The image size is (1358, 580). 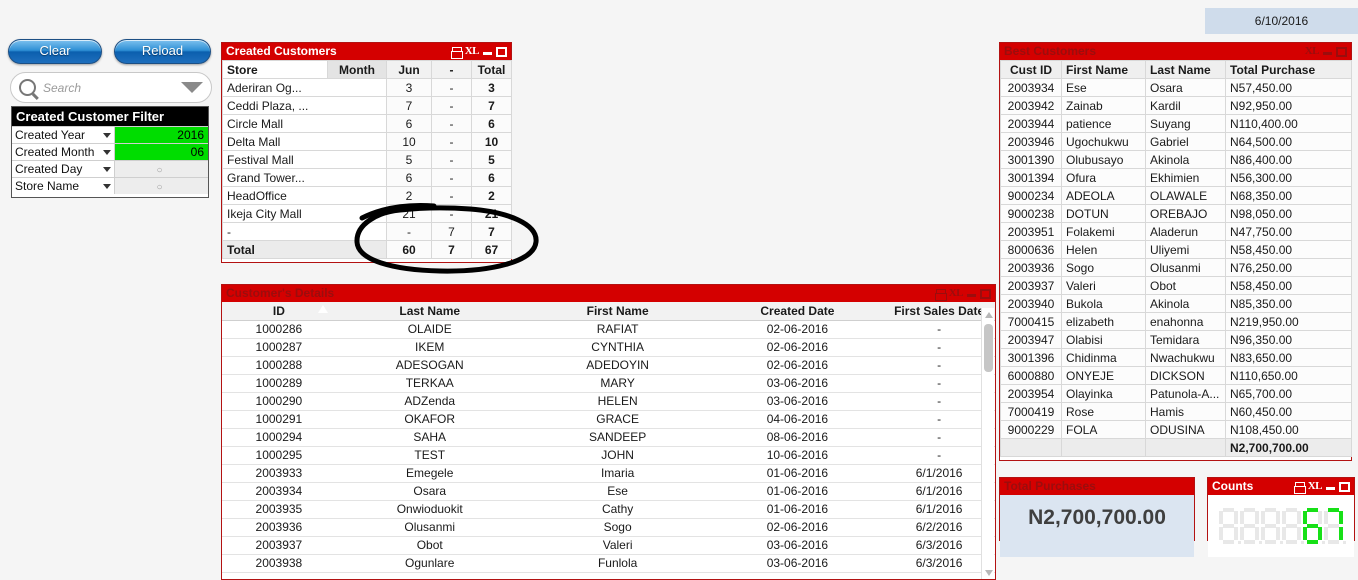 I want to click on cell-store: Festival Mall, so click(x=304, y=159).